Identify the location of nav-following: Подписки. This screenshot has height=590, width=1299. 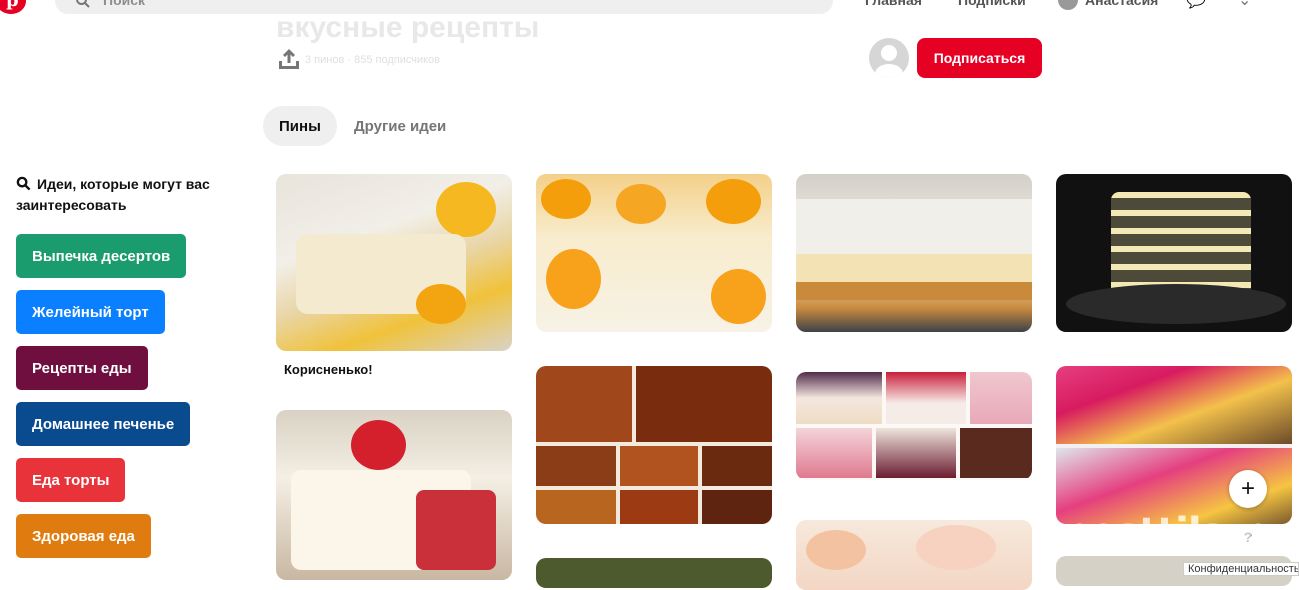
(992, 4).